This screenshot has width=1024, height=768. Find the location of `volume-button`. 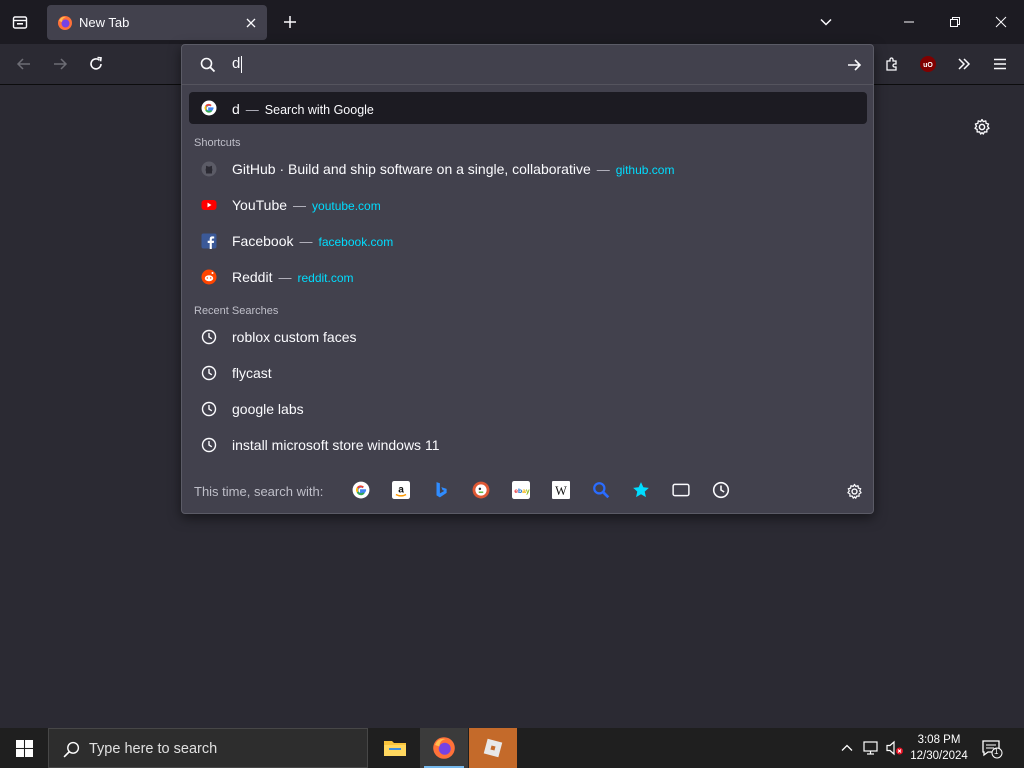

volume-button is located at coordinates (895, 748).